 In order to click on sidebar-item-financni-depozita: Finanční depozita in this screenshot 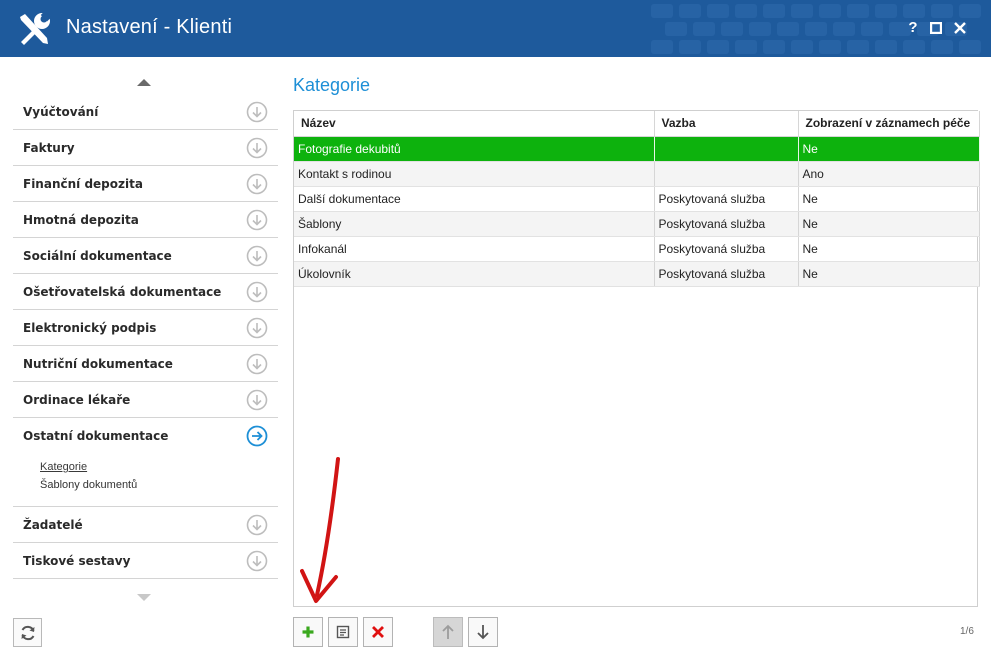, I will do `click(145, 184)`.